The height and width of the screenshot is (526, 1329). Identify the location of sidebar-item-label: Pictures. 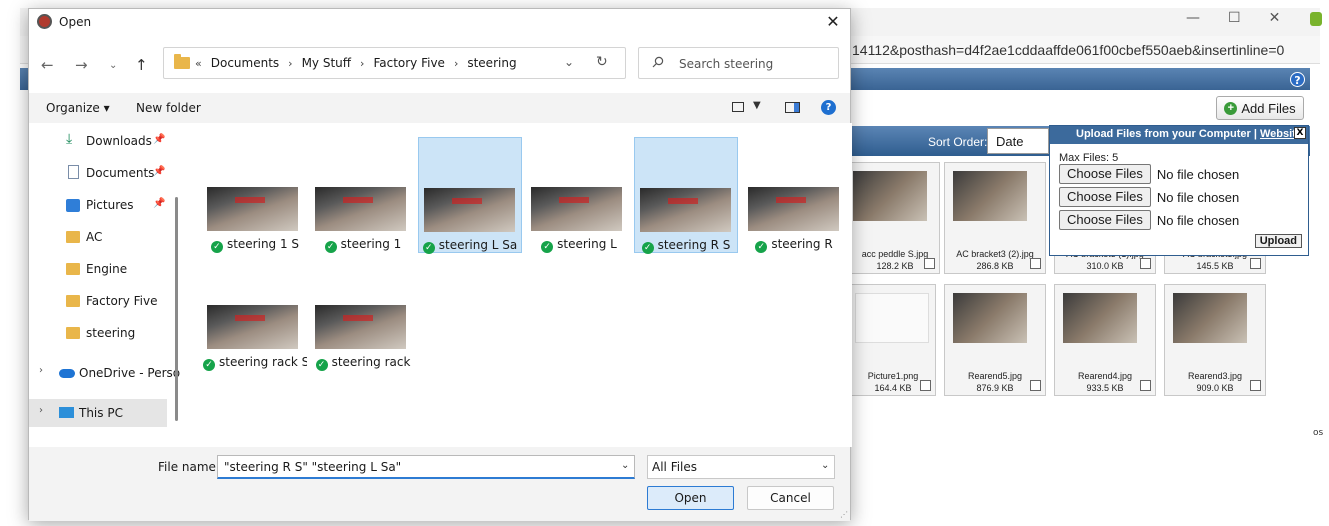
(110, 205).